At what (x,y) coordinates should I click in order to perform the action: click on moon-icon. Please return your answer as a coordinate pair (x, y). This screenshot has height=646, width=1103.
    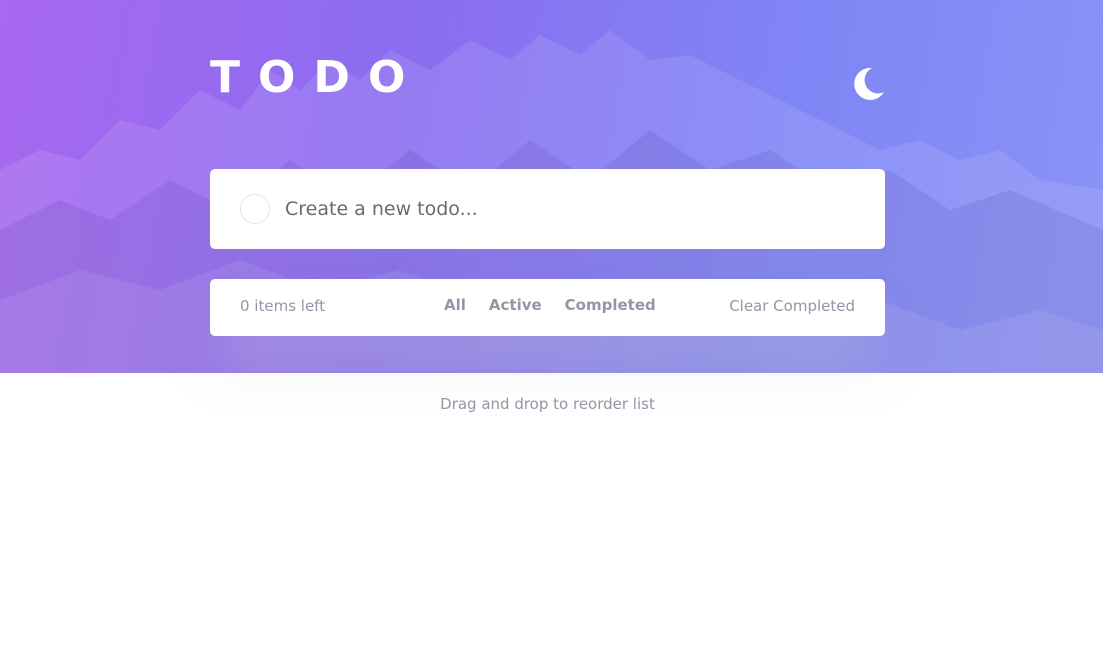
    Looking at the image, I should click on (869, 83).